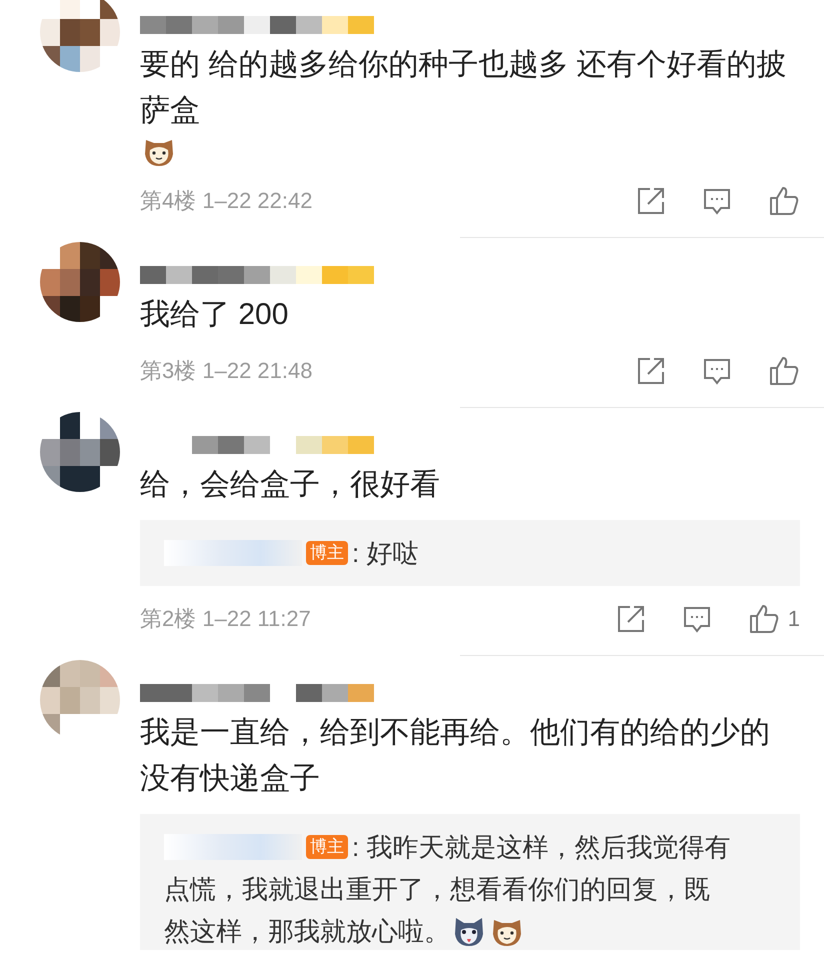 The height and width of the screenshot is (958, 824). I want to click on reply-text: 点慌，我就退出重开了，想看看你们的回复，既, so click(437, 889).